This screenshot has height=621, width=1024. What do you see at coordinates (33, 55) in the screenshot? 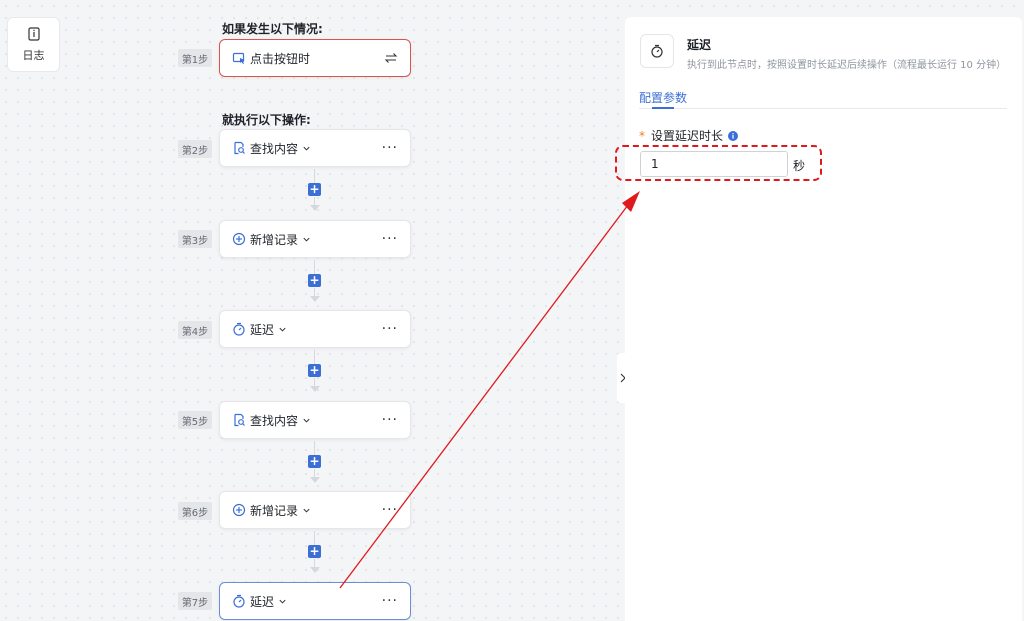
I see `log-label: 日志` at bounding box center [33, 55].